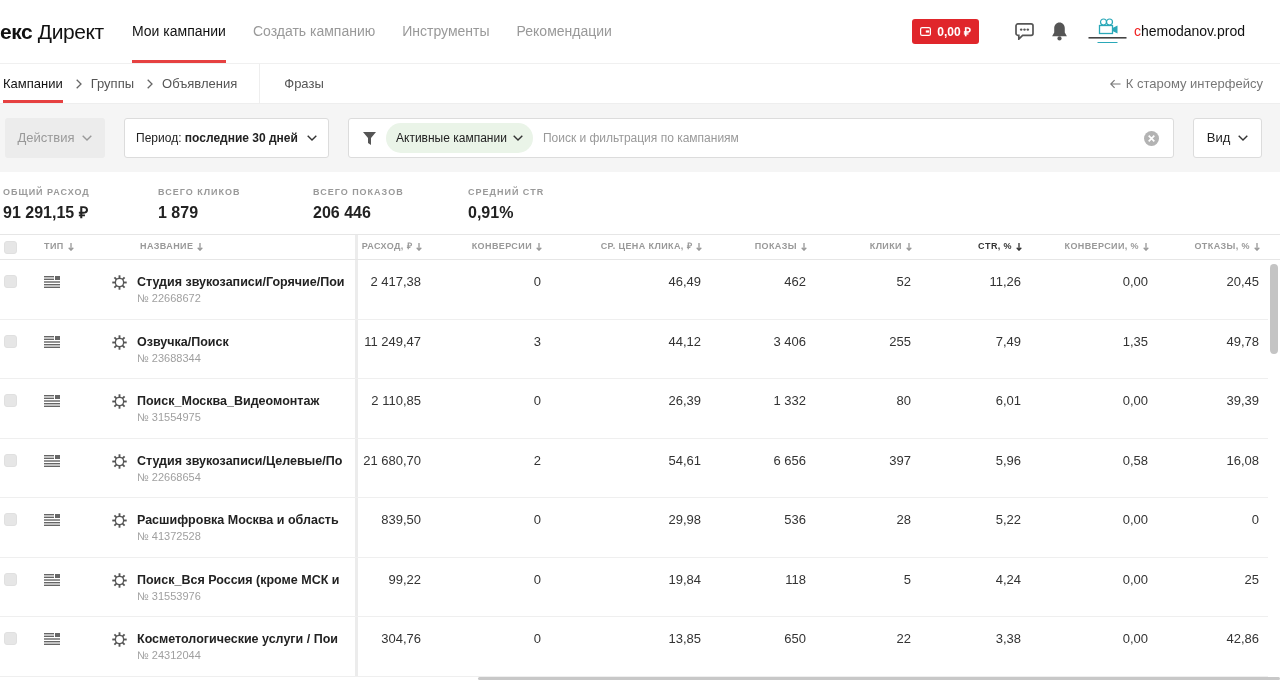 The image size is (1280, 680). Describe the element at coordinates (789, 401) in the screenshot. I see `metric-value: 1 332` at that location.